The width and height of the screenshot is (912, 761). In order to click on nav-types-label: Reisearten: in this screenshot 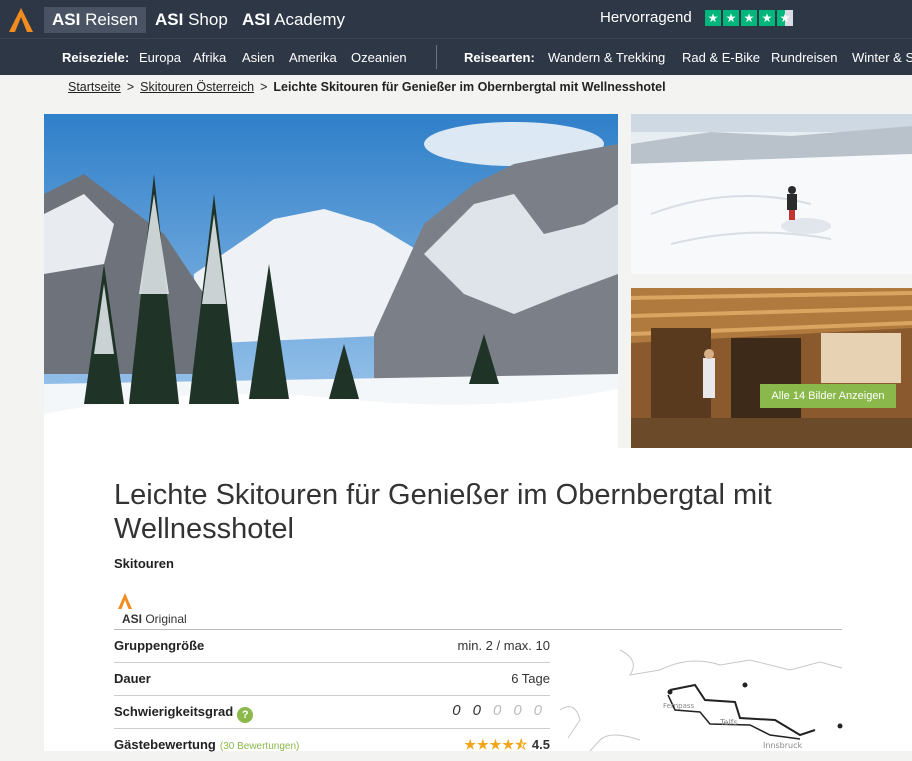, I will do `click(499, 57)`.